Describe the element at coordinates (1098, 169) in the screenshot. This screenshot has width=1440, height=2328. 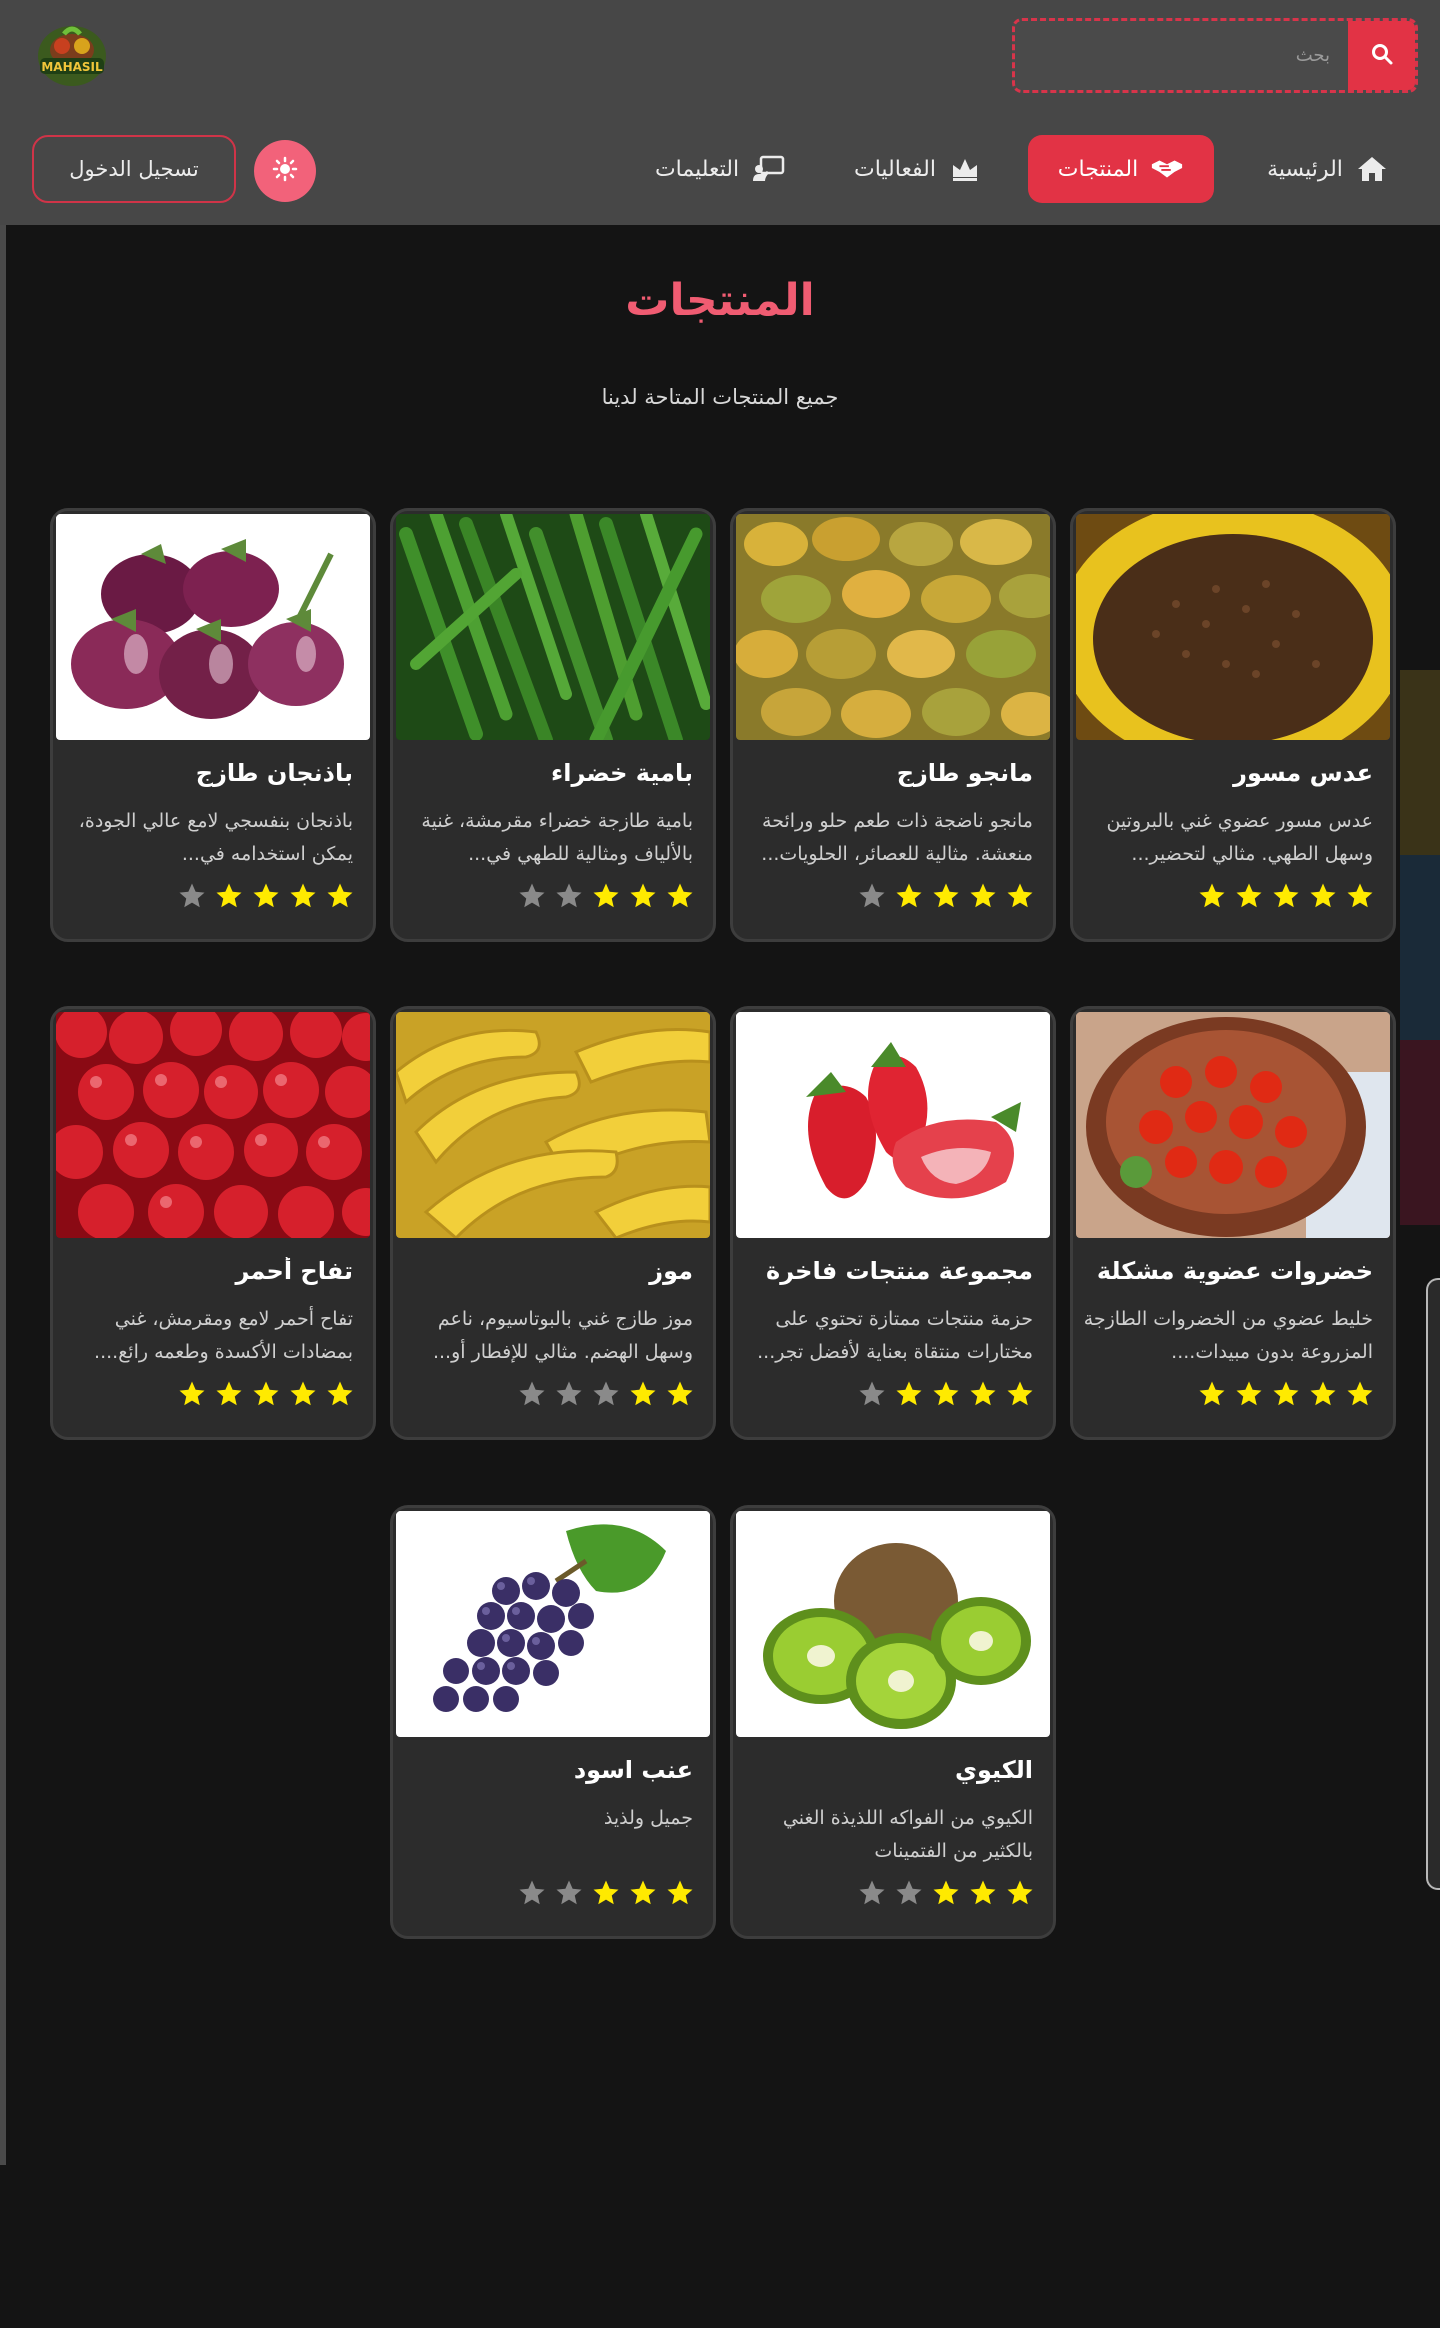
I see `nav-label-products: المنتجات` at that location.